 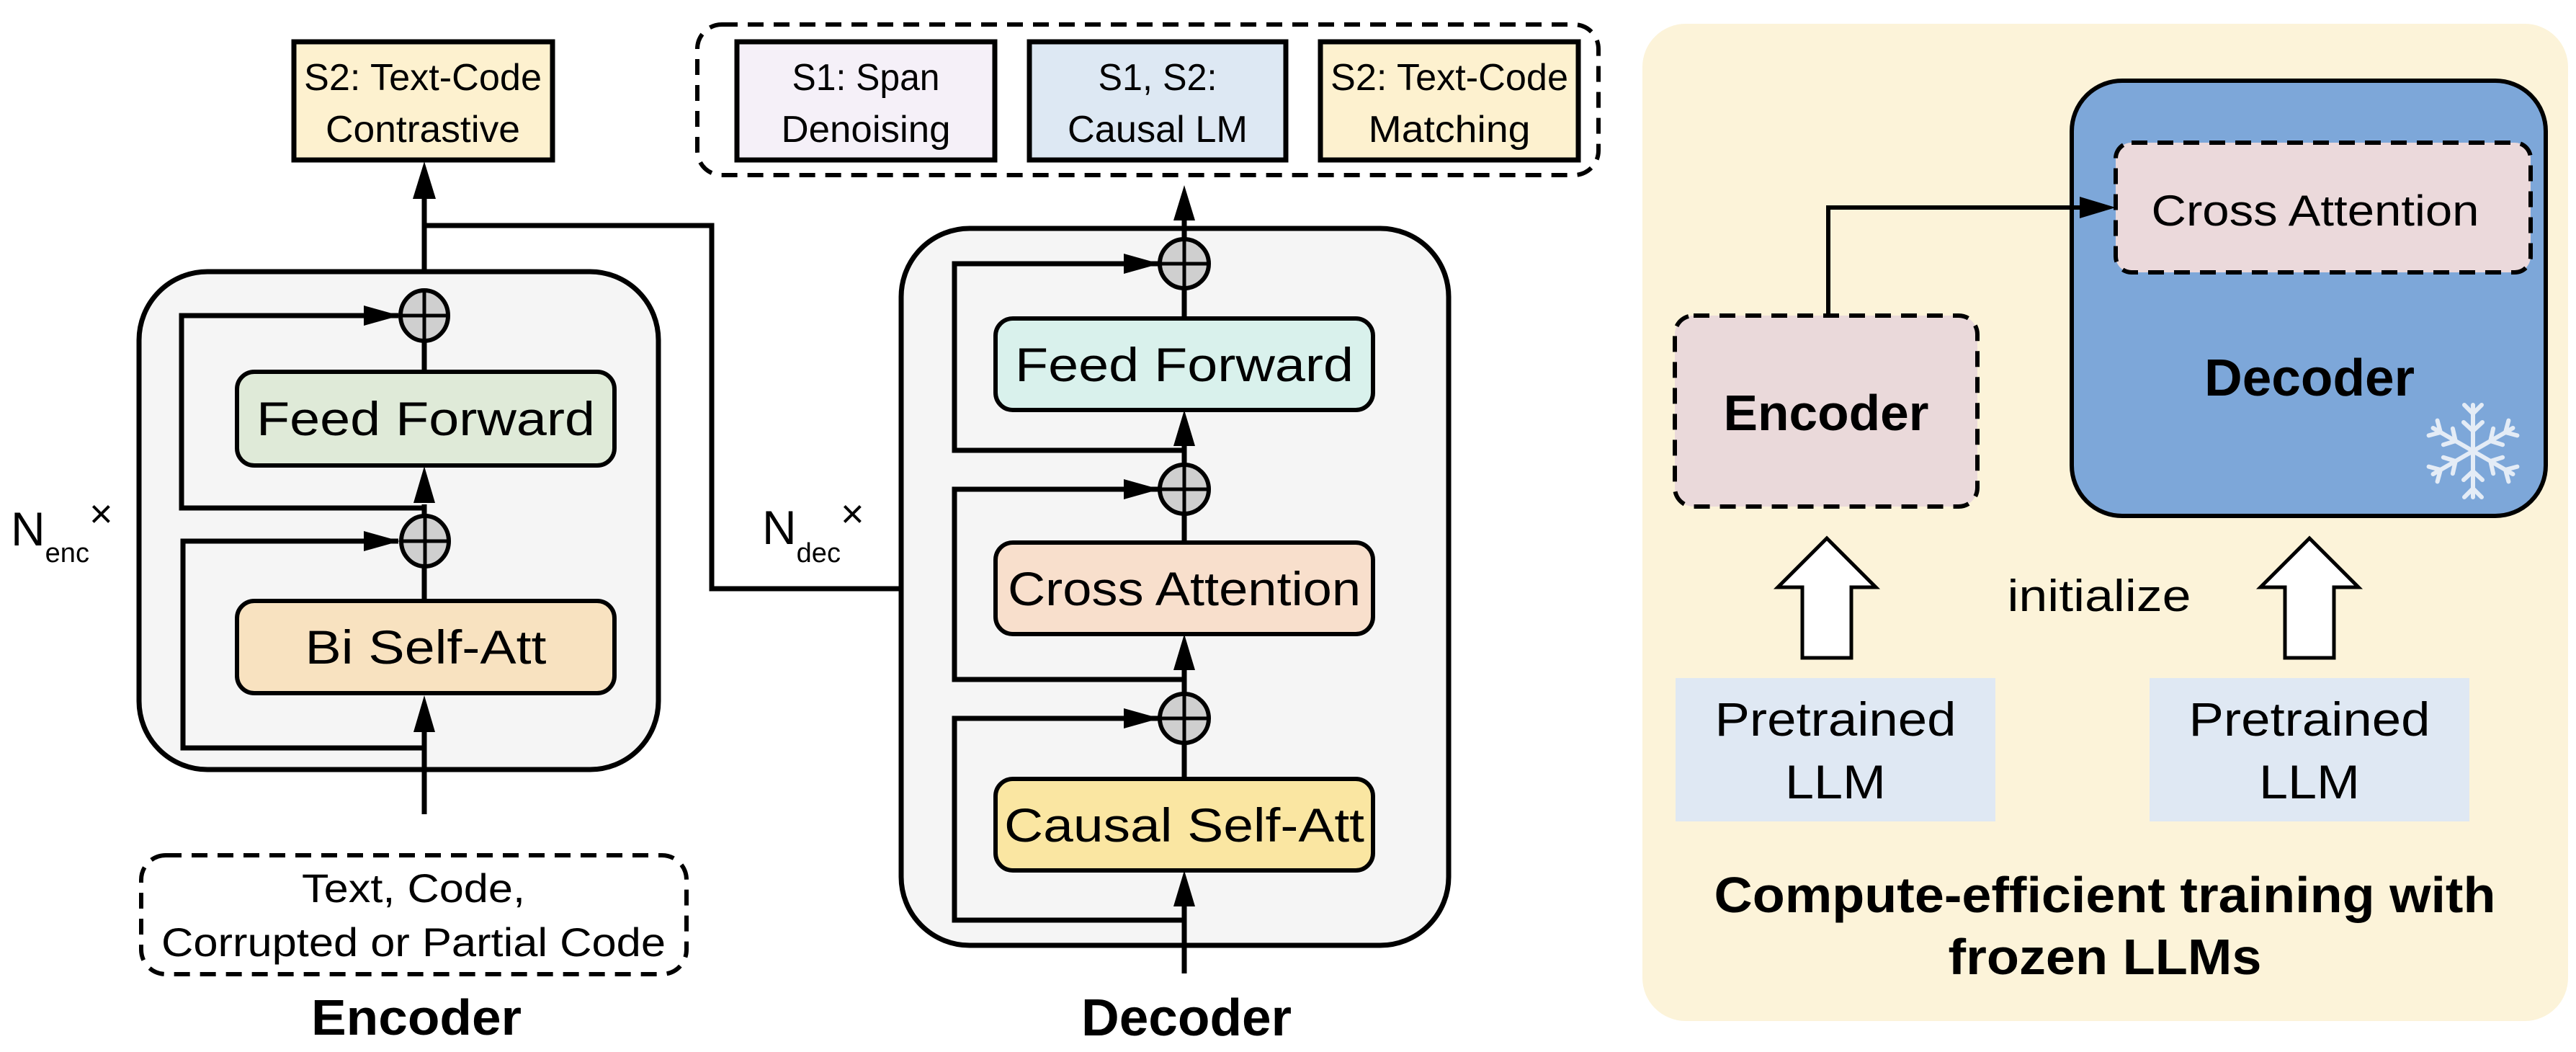 I want to click on contrastive-line-1: S2: Text-Code, so click(x=423, y=78).